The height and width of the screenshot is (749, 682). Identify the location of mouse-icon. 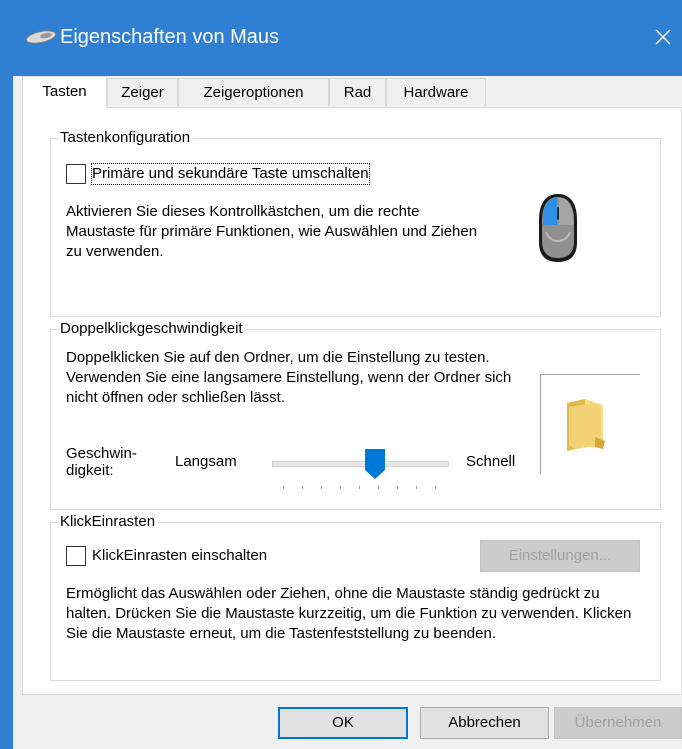
(41, 37).